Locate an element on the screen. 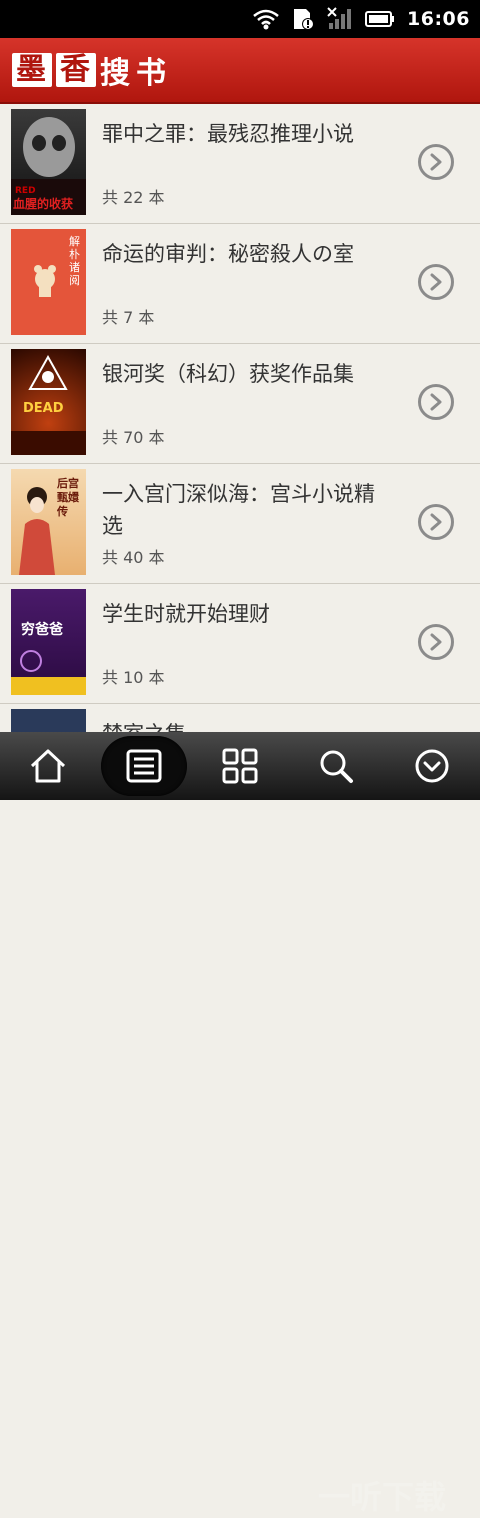  book-count: 共 40 本 is located at coordinates (133, 557).